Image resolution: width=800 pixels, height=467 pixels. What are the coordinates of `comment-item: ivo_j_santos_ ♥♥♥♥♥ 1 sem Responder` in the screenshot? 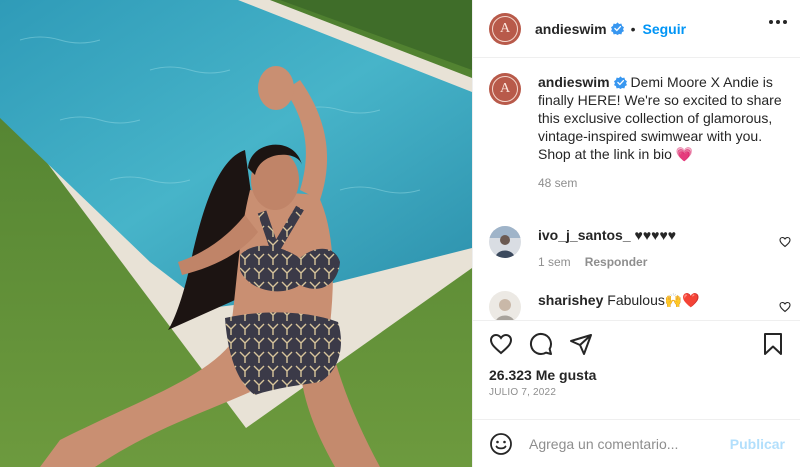 It's located at (644, 248).